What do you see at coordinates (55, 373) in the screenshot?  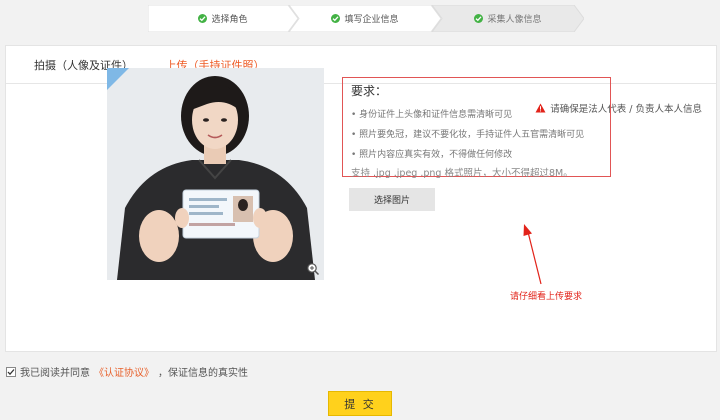 I see `agreement-prefix: 我已阅读并同意` at bounding box center [55, 373].